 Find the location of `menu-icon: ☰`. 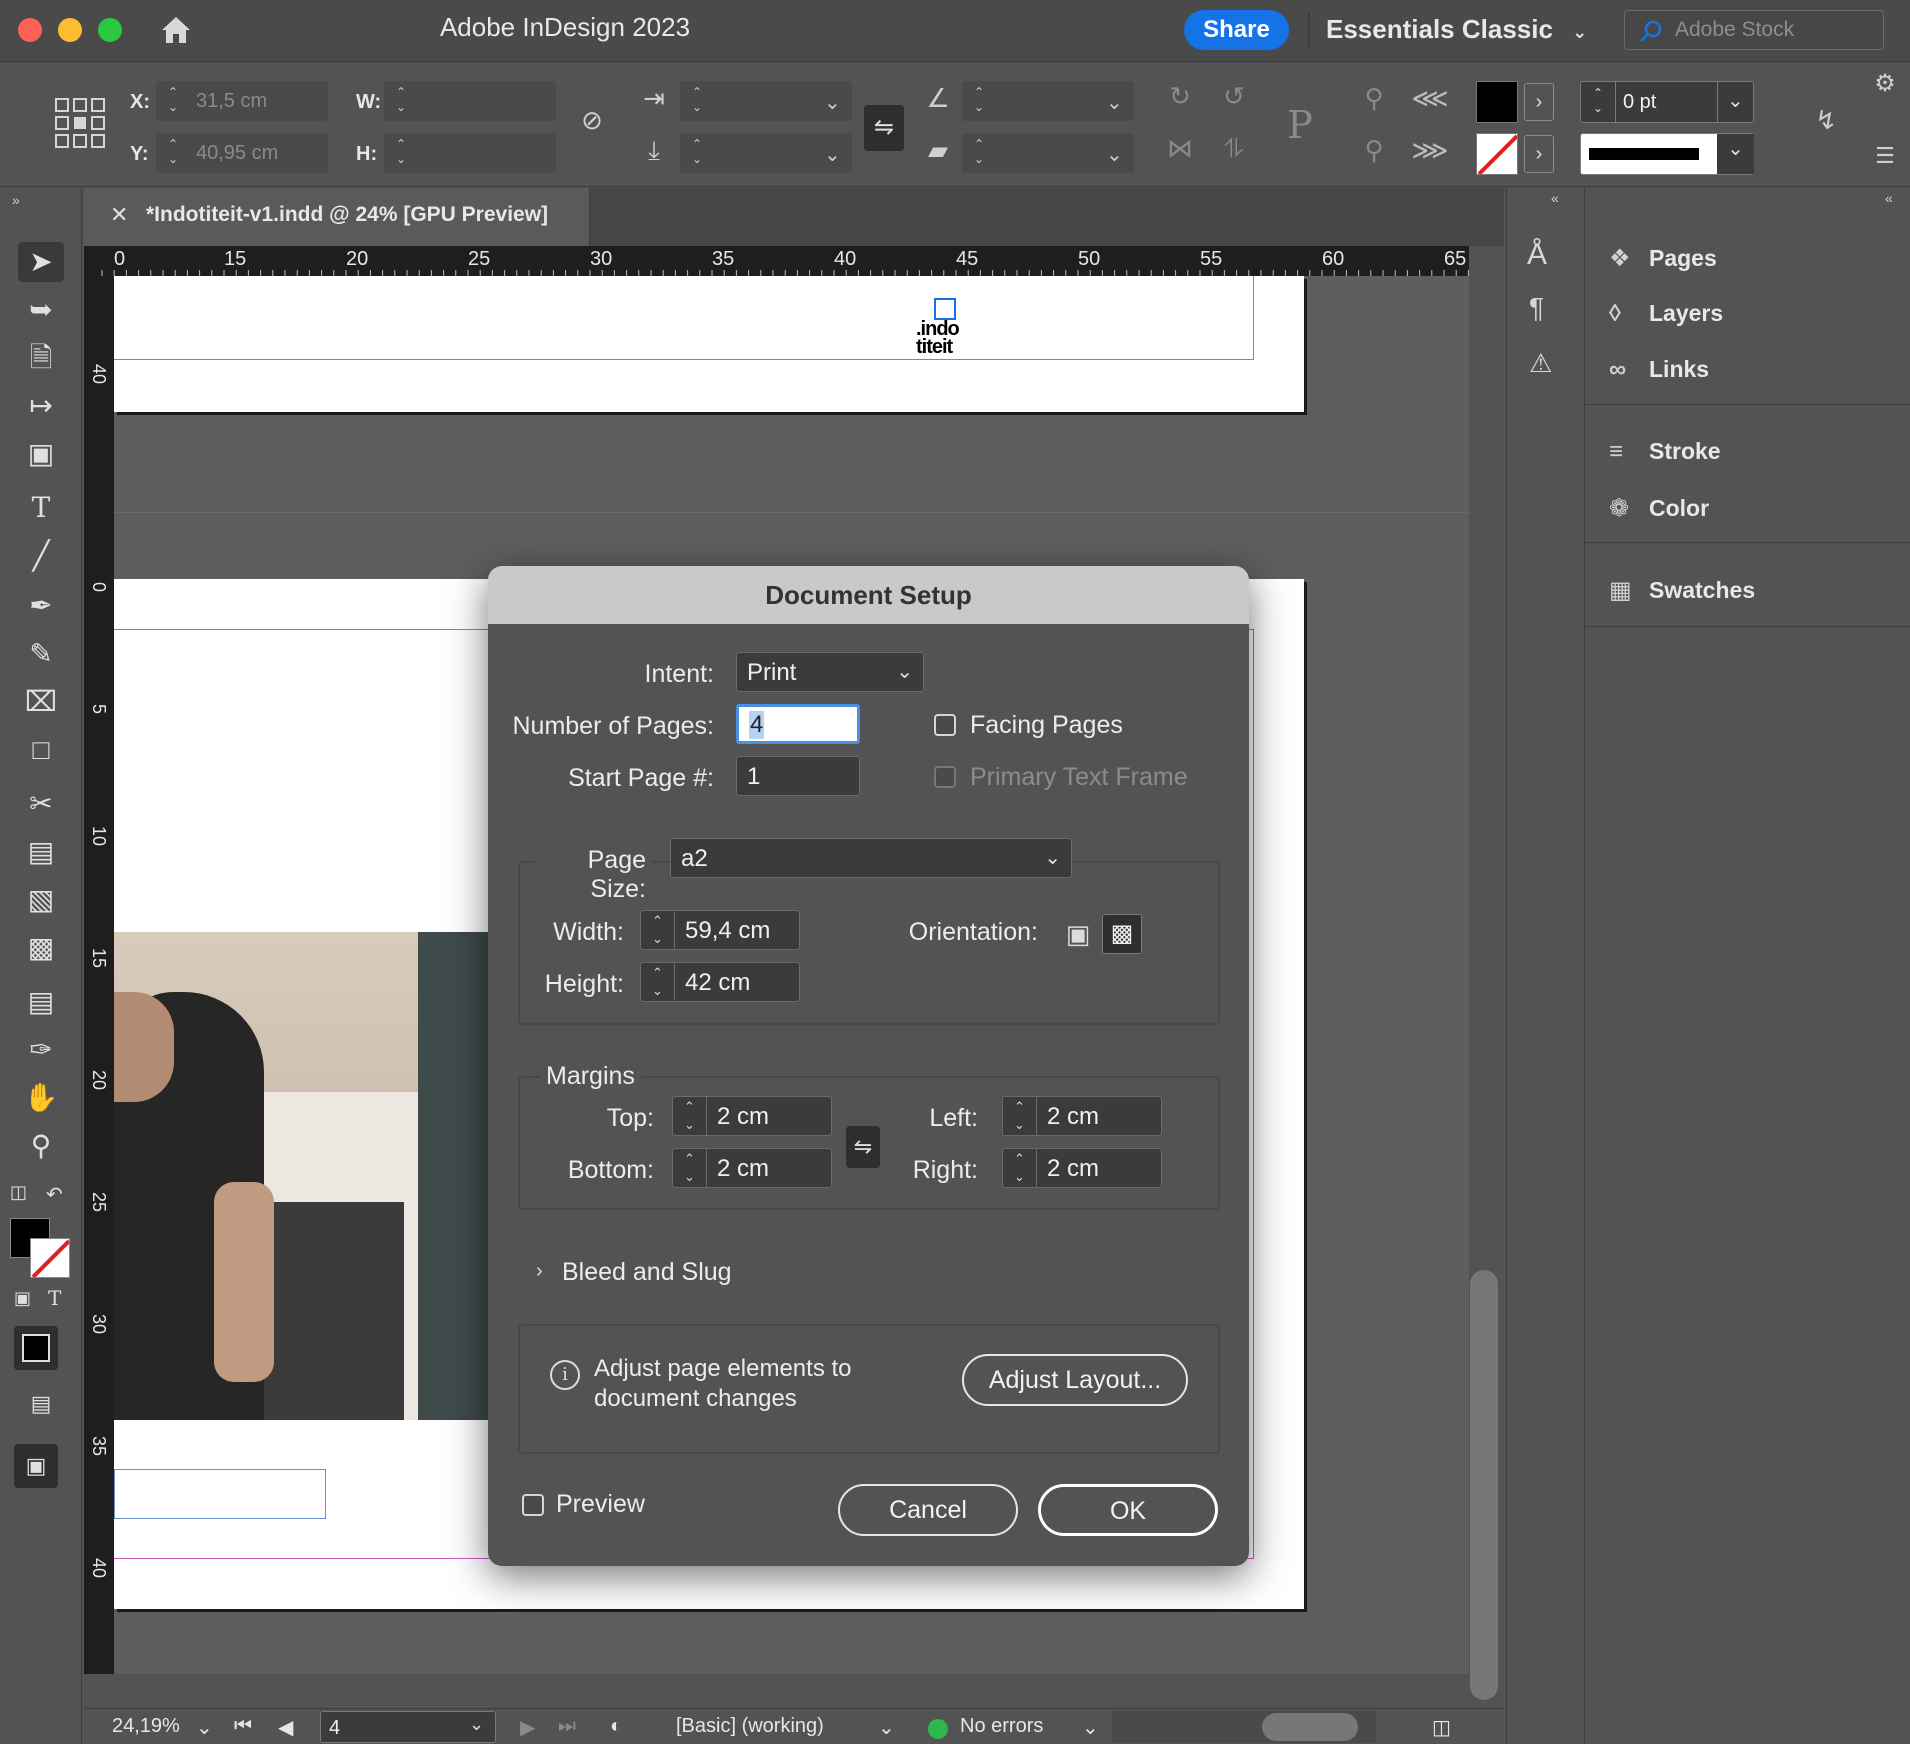

menu-icon: ☰ is located at coordinates (1885, 156).